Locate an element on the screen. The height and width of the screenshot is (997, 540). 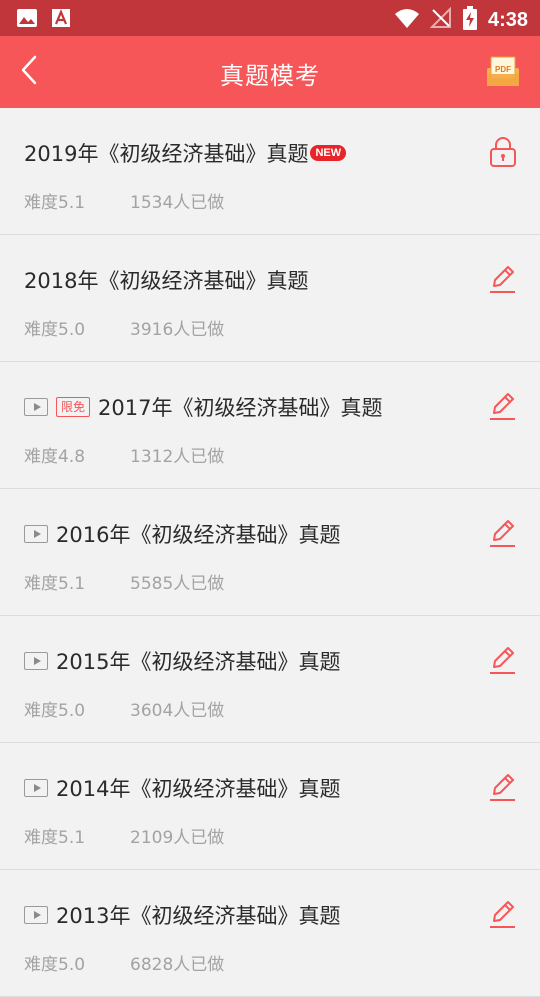
done-count: 1534人已做 is located at coordinates (177, 203).